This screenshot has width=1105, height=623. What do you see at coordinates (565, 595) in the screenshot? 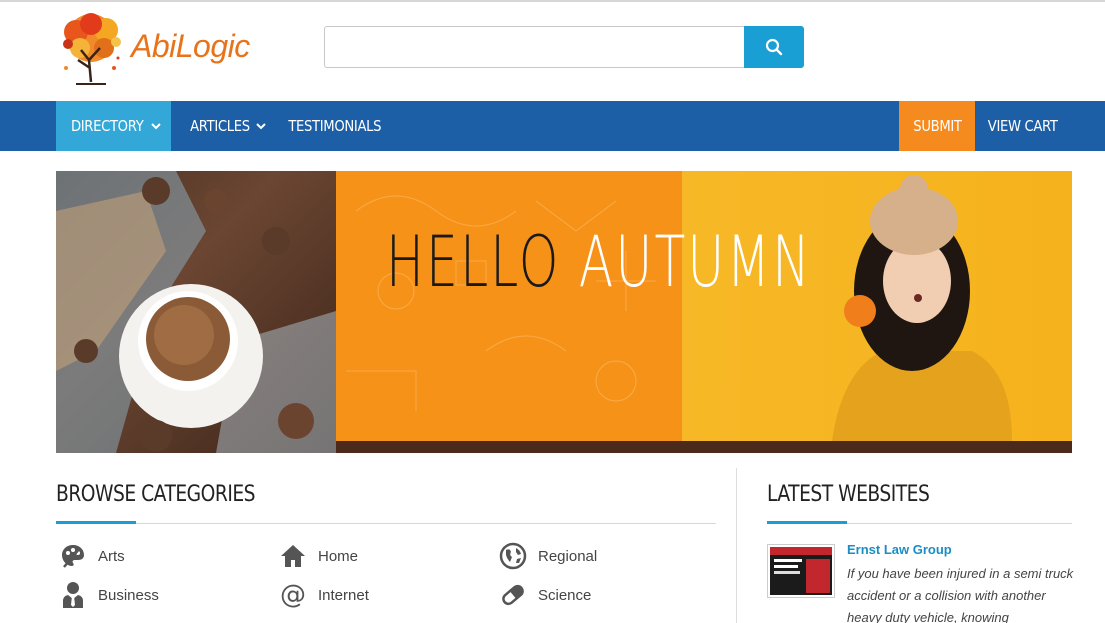
I see `category-science-label: Science` at bounding box center [565, 595].